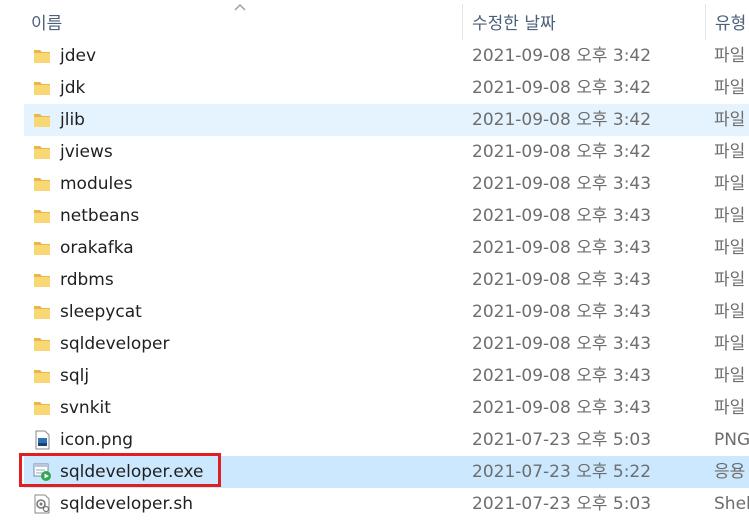 The height and width of the screenshot is (520, 749). I want to click on column-header-name: 이름, so click(46, 20).